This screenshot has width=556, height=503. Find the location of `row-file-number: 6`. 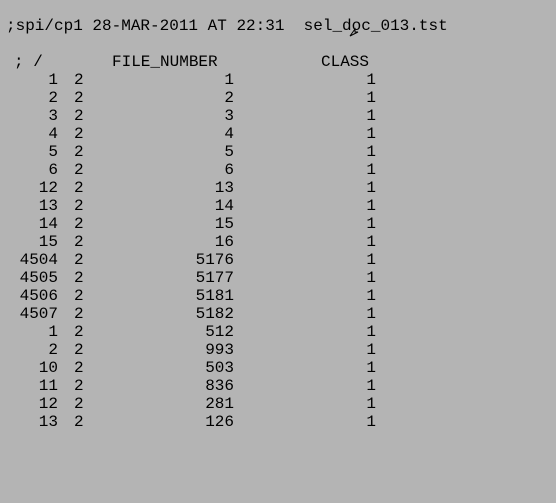

row-file-number: 6 is located at coordinates (229, 170).